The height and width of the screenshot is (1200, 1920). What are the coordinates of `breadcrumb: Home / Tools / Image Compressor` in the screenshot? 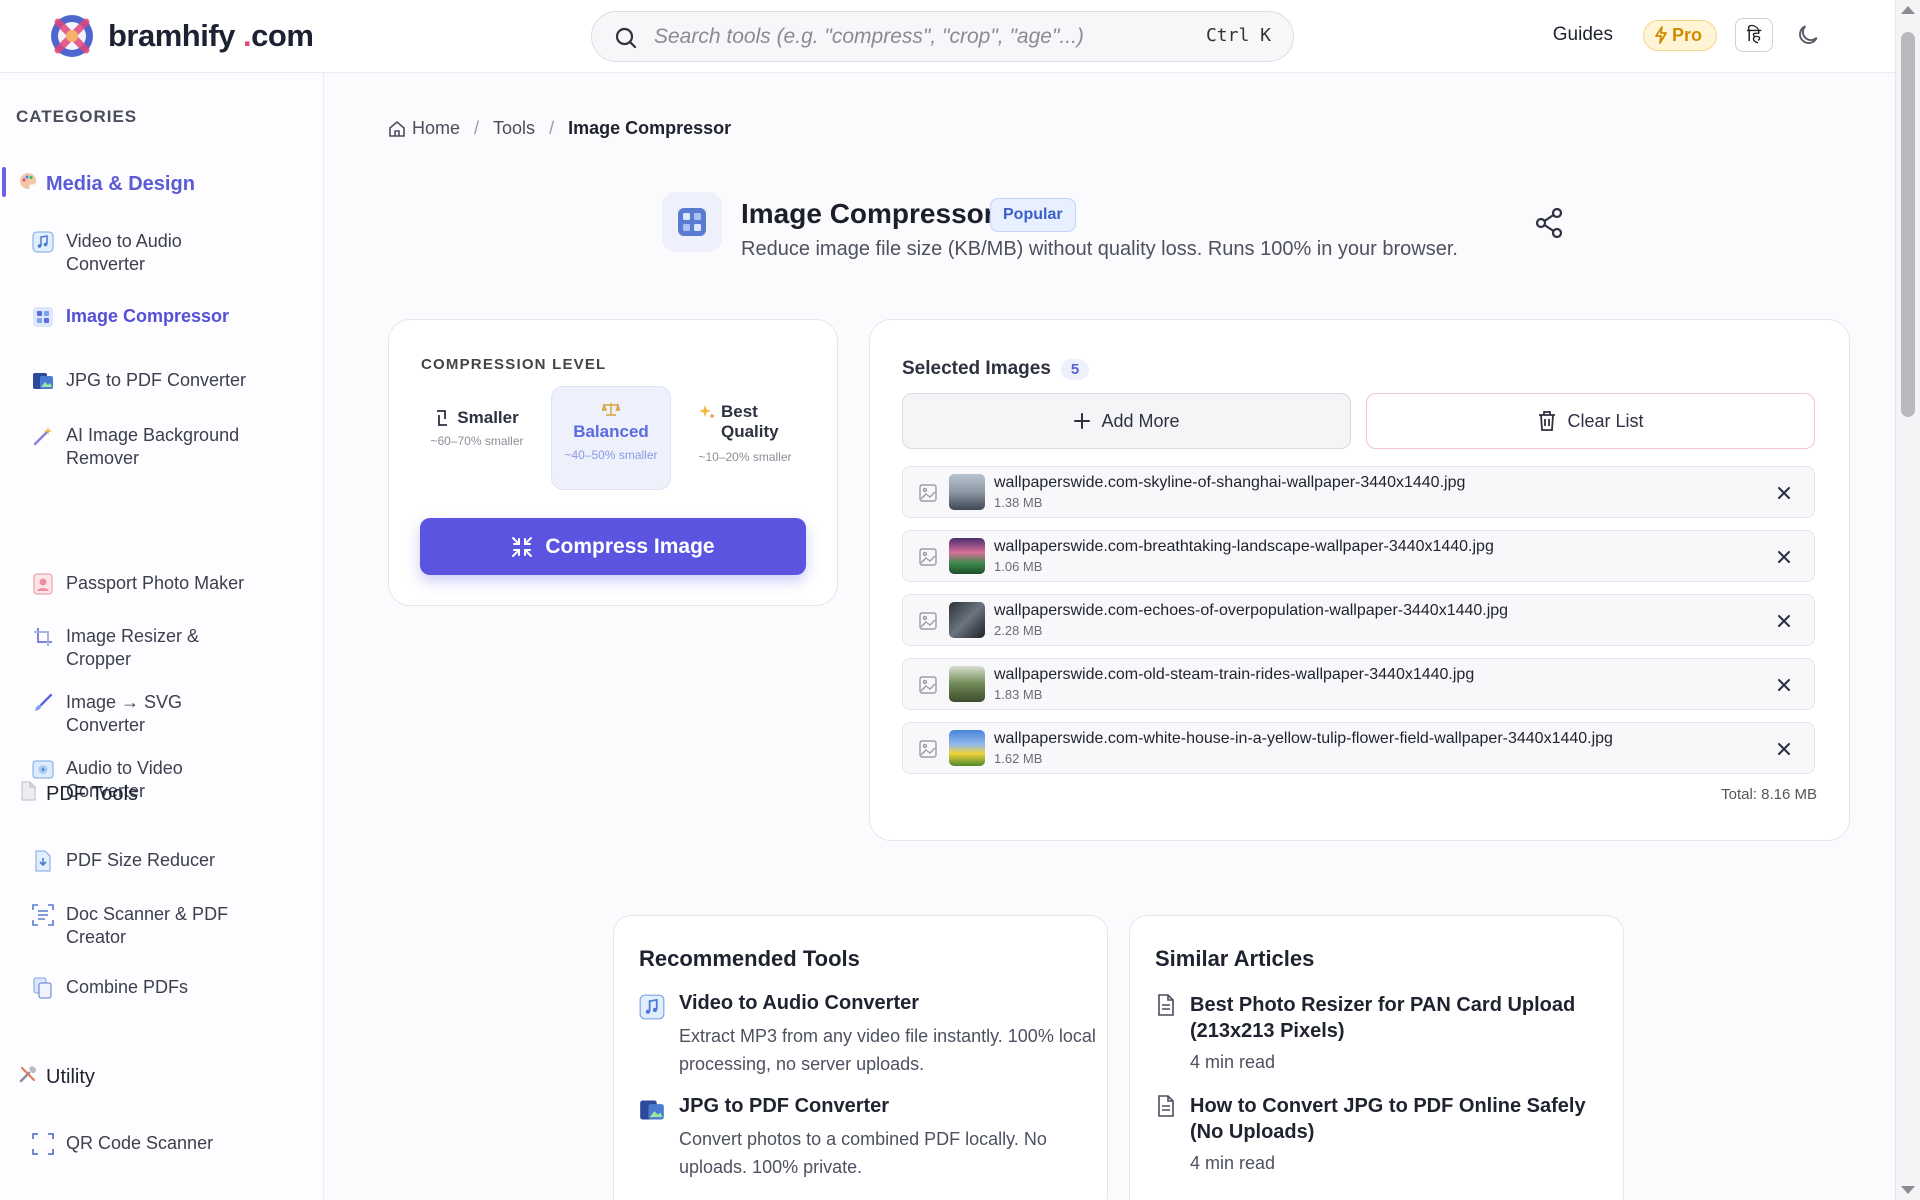 It's located at (559, 128).